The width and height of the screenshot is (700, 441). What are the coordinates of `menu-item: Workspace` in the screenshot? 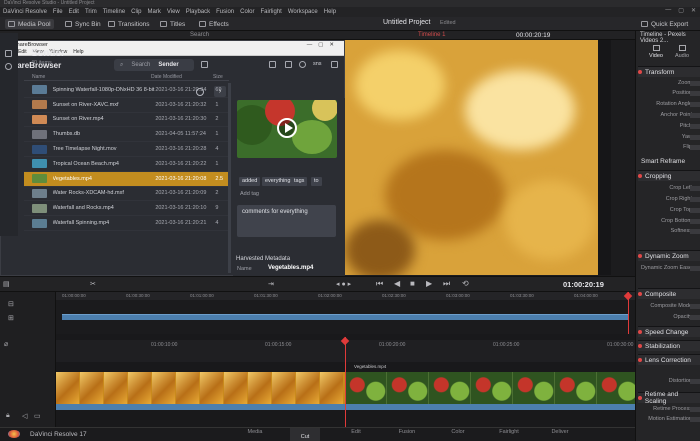 It's located at (303, 12).